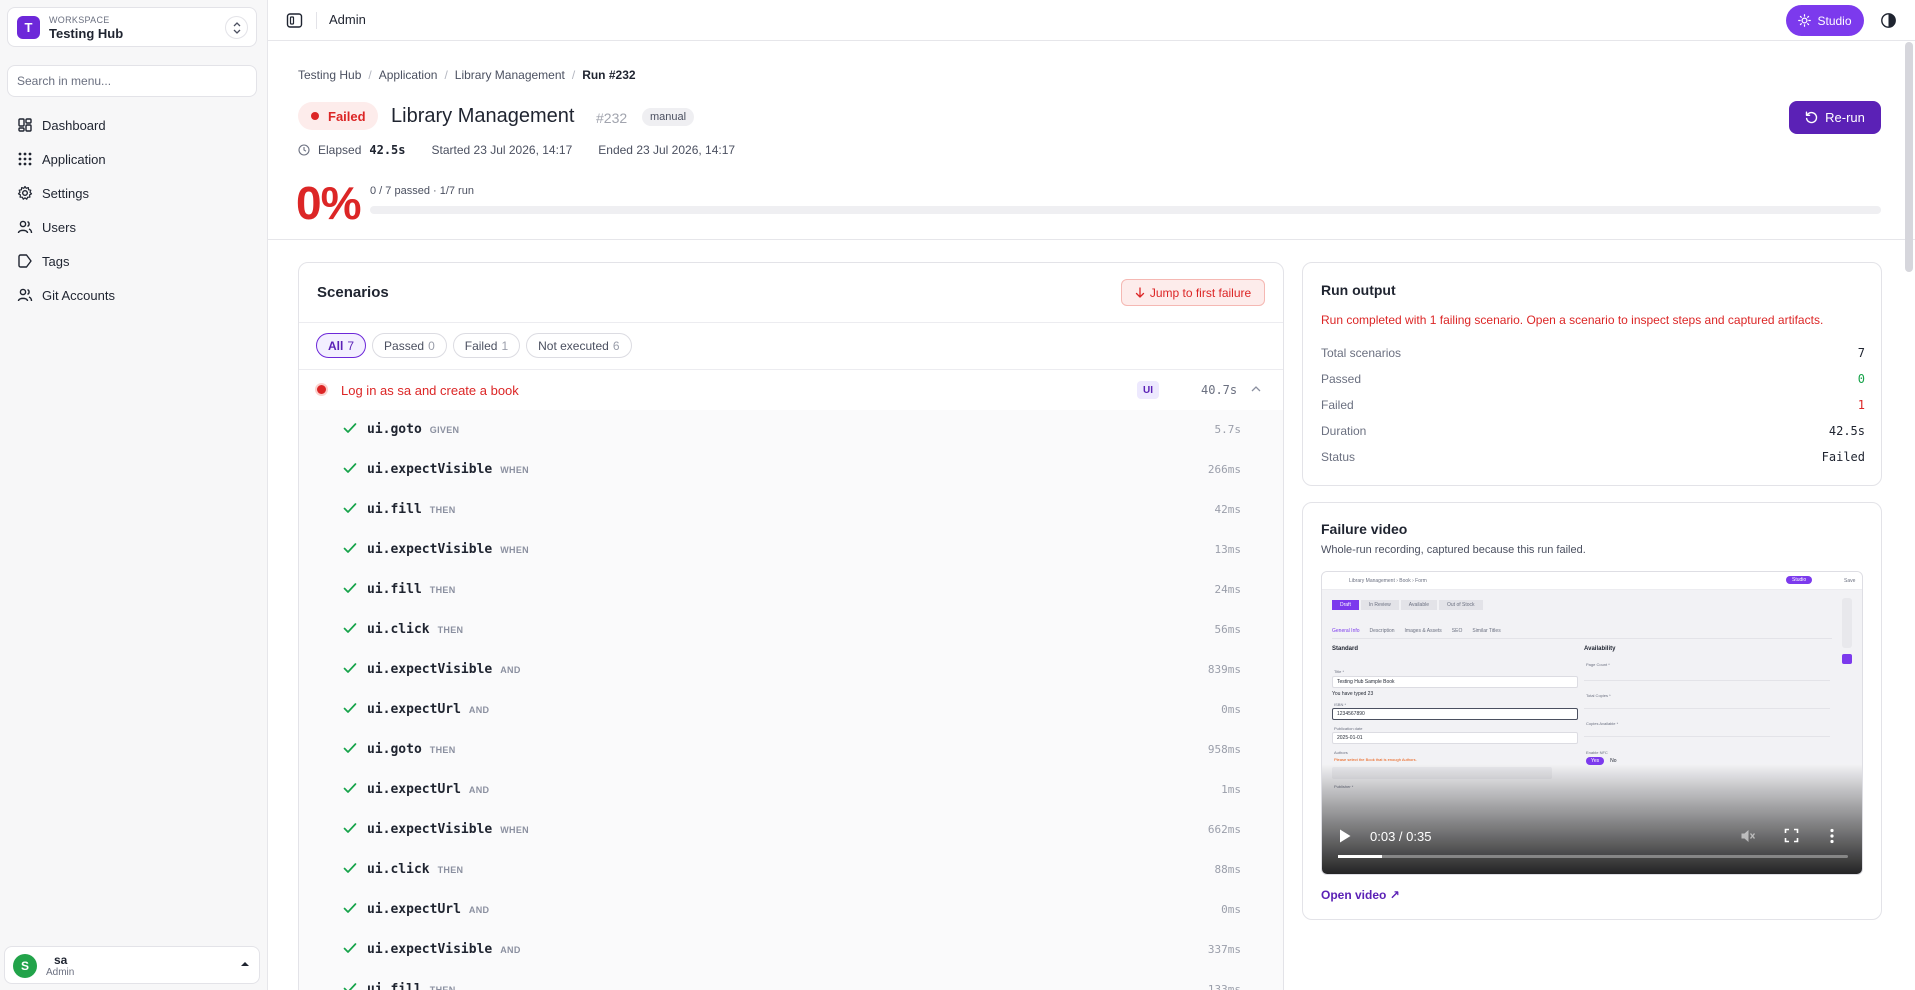 Image resolution: width=1915 pixels, height=990 pixels. What do you see at coordinates (338, 116) in the screenshot?
I see `status-badge: Failed` at bounding box center [338, 116].